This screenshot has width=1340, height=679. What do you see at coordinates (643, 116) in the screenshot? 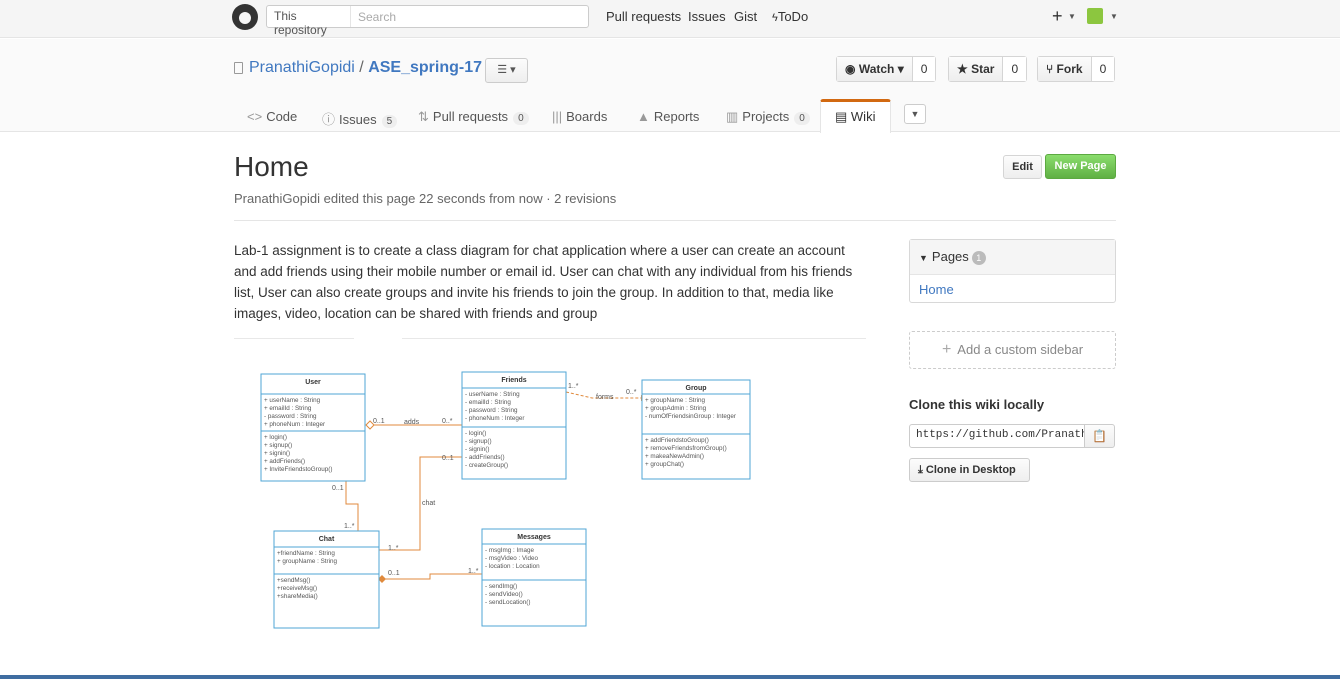
I see `reports-icon: ▲` at bounding box center [643, 116].